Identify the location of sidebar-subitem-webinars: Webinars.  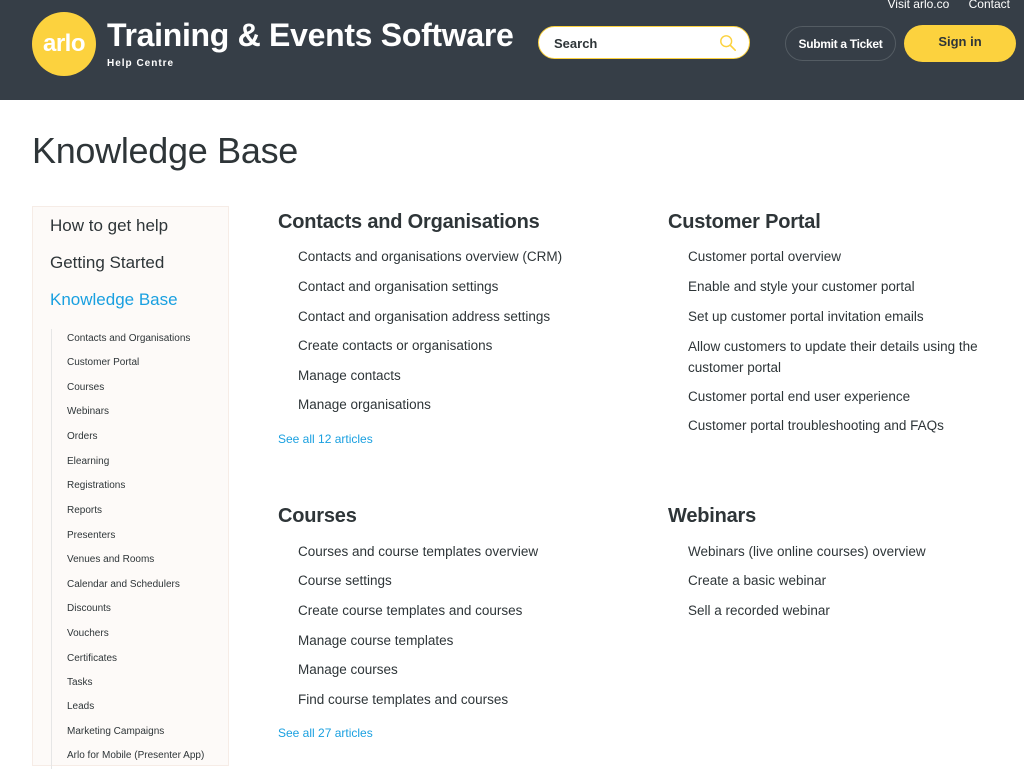
(88, 411).